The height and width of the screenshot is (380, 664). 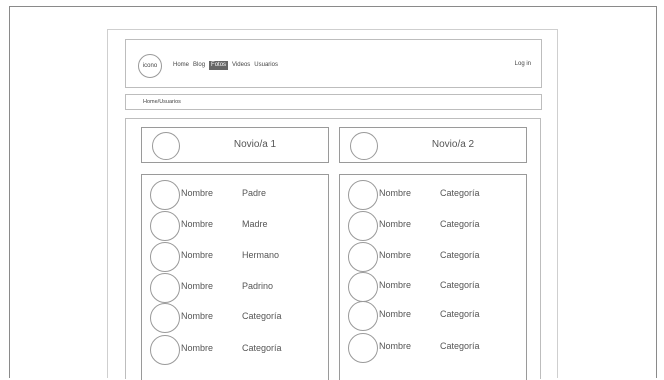 I want to click on nav-menu: Home Blog Fotos Videos Usuarios, so click(x=227, y=65).